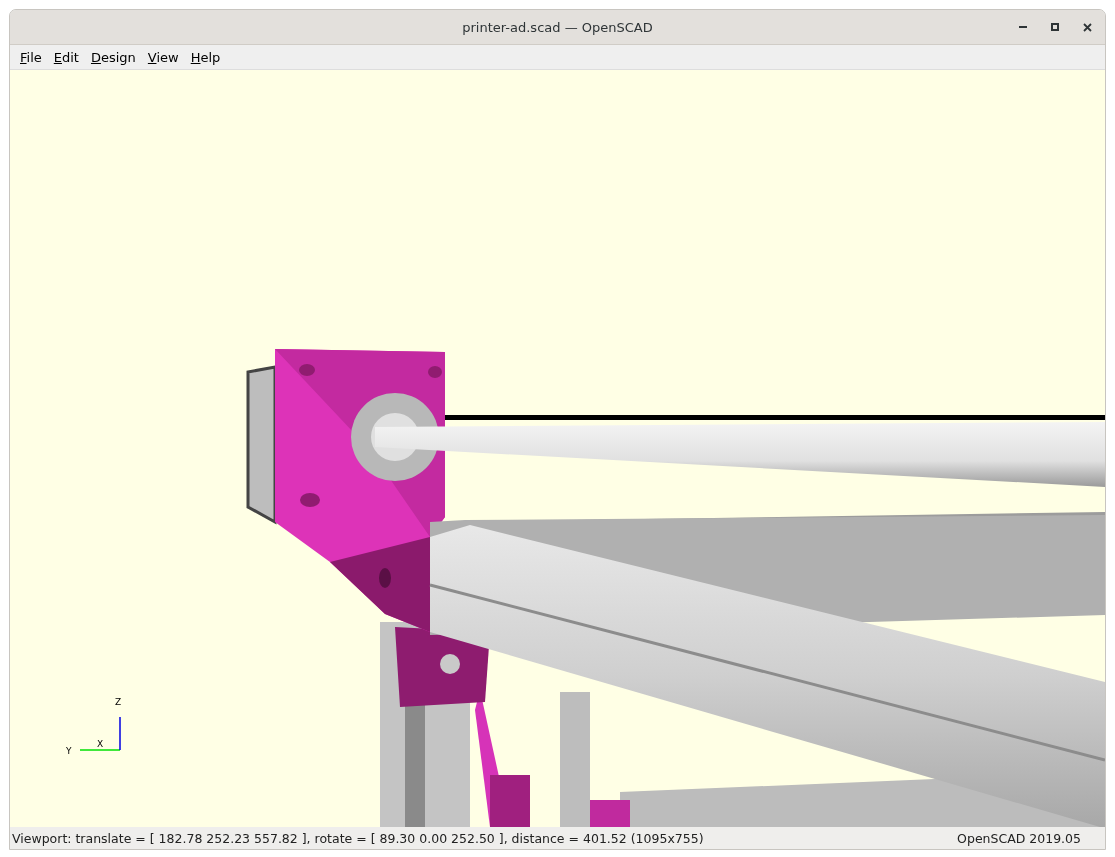 This screenshot has width=1115, height=857. What do you see at coordinates (31, 57) in the screenshot?
I see `menu-item: File` at bounding box center [31, 57].